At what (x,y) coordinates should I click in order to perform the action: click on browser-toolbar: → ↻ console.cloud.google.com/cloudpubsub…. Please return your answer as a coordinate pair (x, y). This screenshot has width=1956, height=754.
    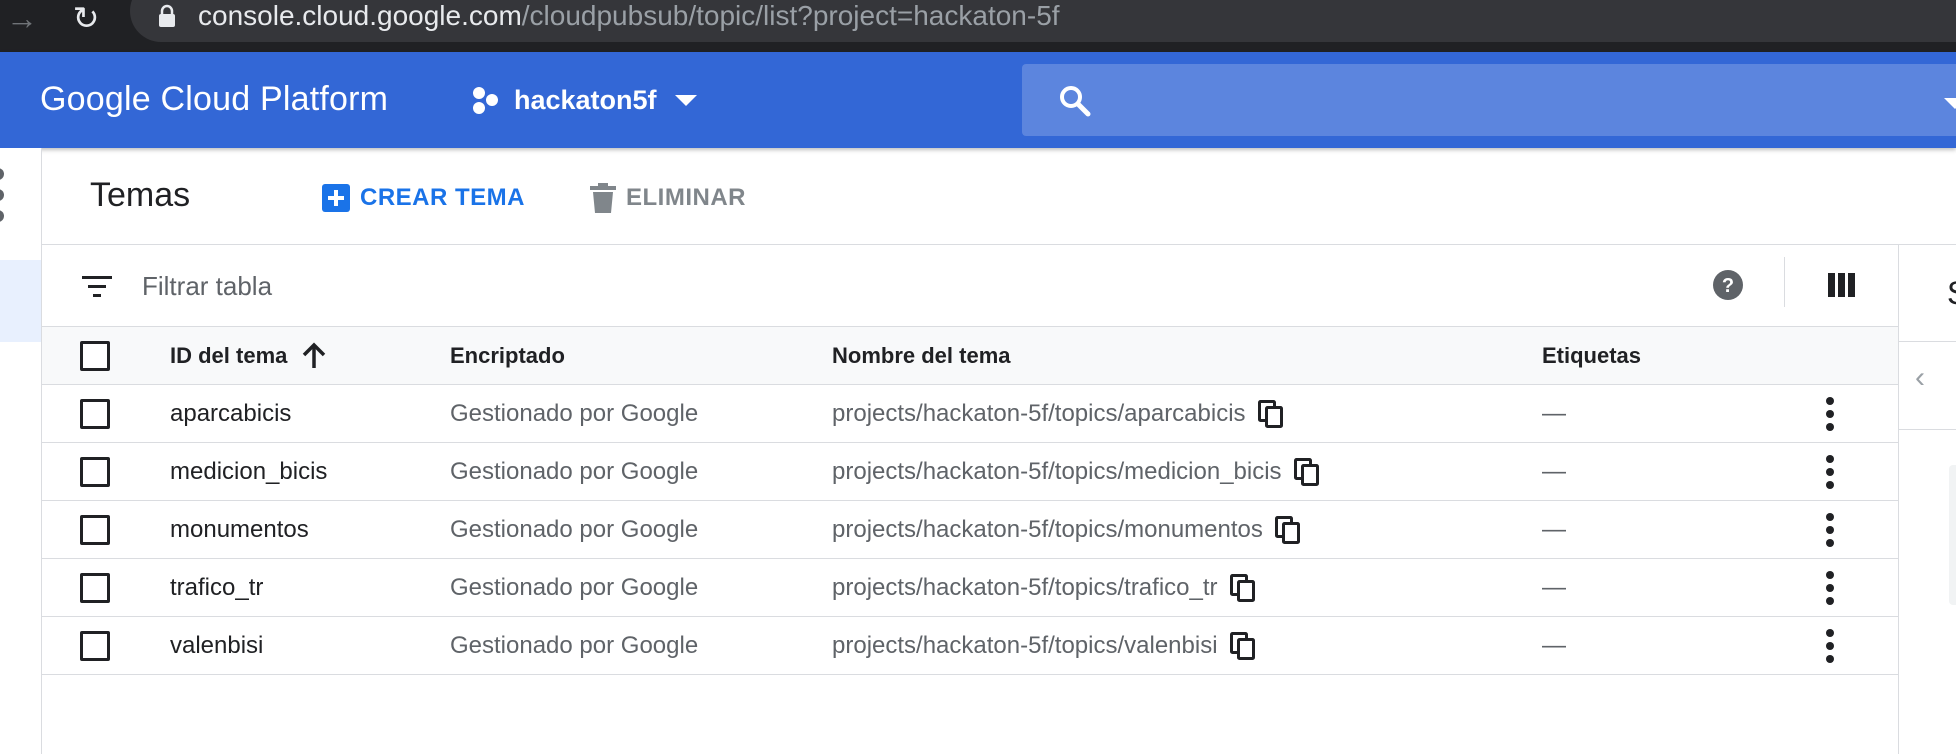
    Looking at the image, I should click on (978, 26).